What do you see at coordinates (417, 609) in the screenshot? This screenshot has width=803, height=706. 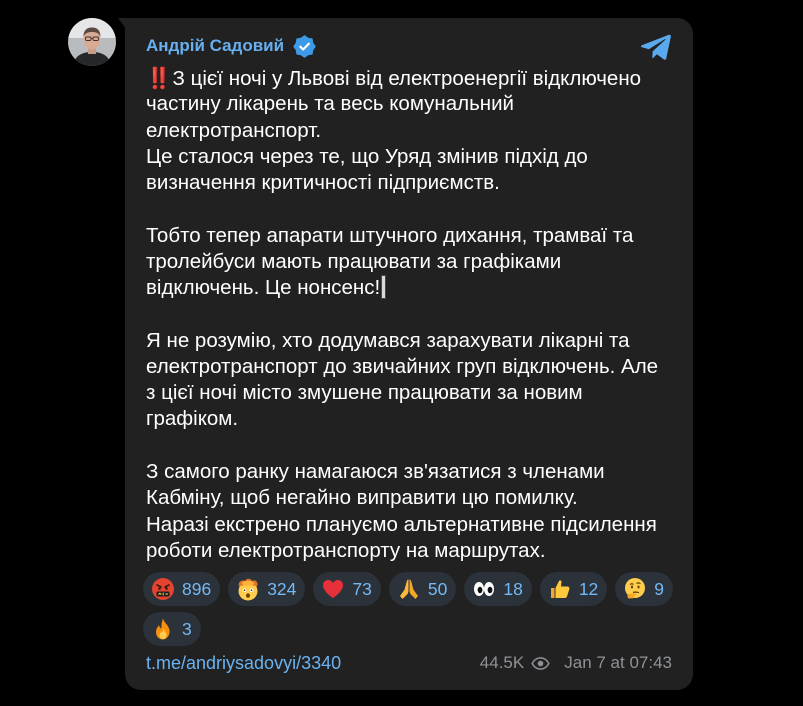 I see `reactions-bar: 896 324 73 50 18 12 9 3` at bounding box center [417, 609].